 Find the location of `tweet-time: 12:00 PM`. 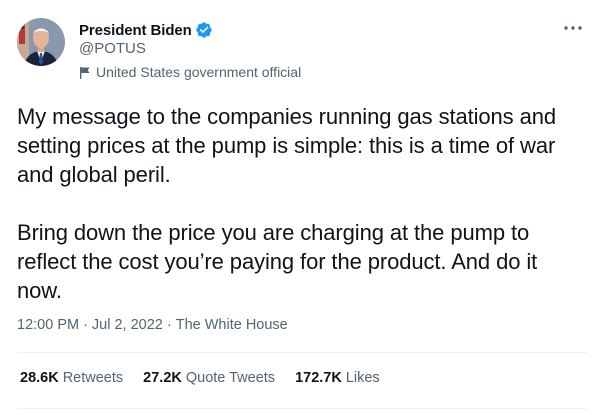

tweet-time: 12:00 PM is located at coordinates (48, 325).